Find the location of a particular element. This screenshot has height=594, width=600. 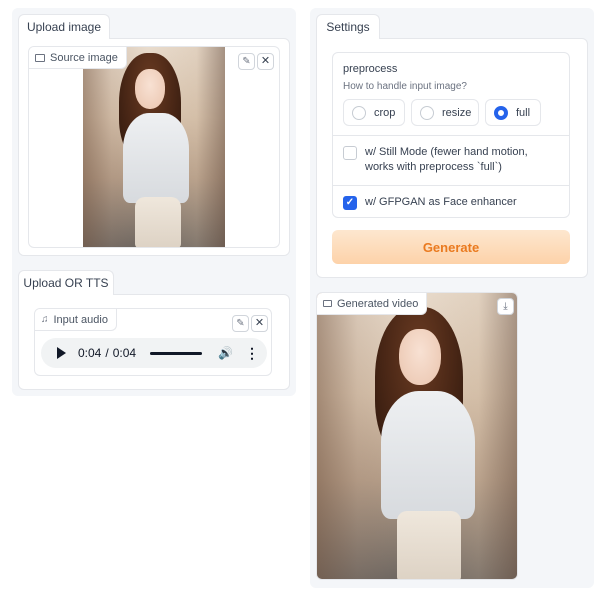

radio-full-label: full is located at coordinates (523, 112).